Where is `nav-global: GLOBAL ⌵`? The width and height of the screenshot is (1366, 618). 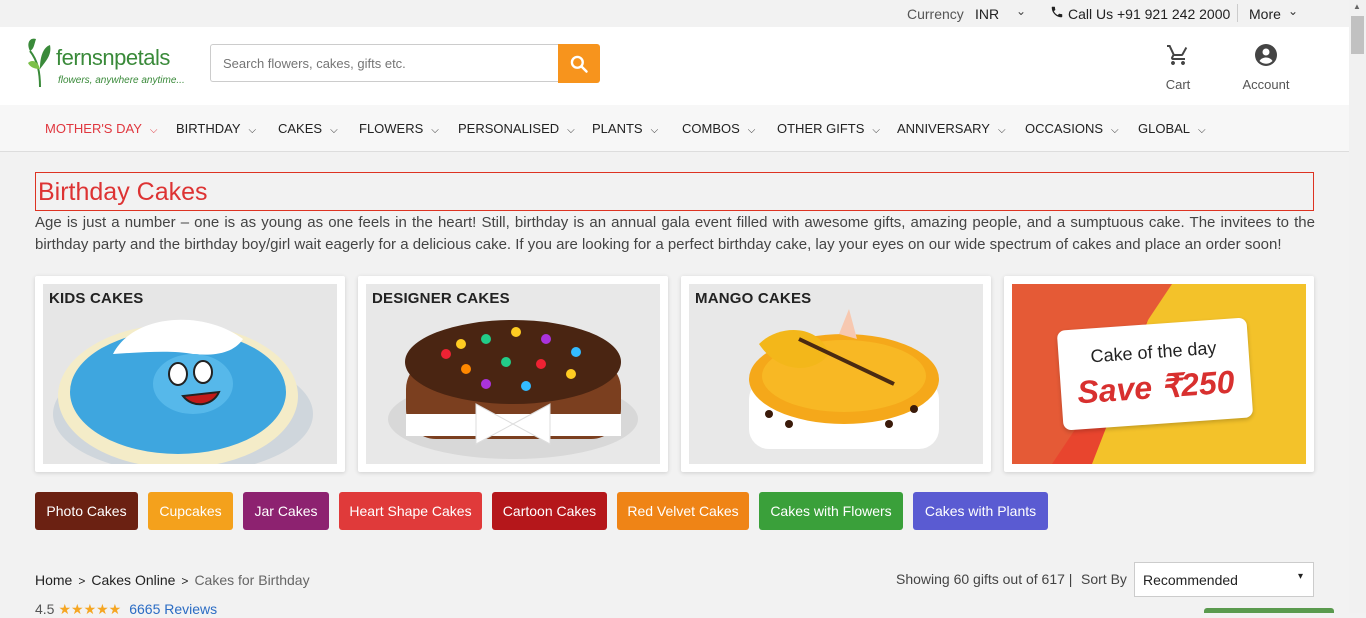
nav-global: GLOBAL ⌵ is located at coordinates (1172, 128).